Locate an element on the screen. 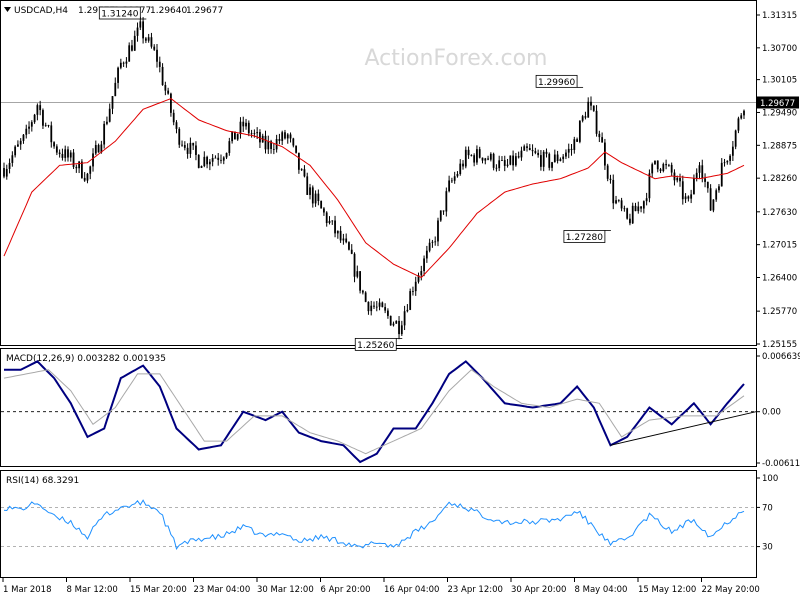  price-tick-label: 1.25770 is located at coordinates (779, 312).